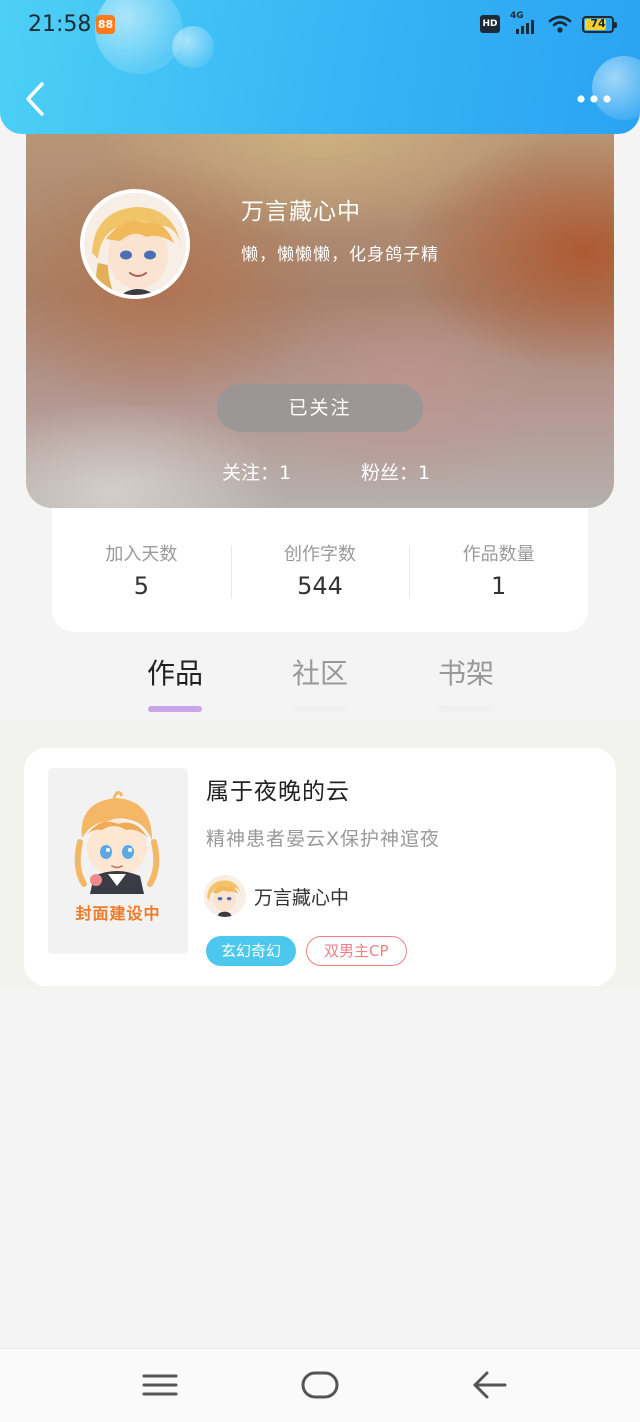 The height and width of the screenshot is (1422, 640). I want to click on follow-stats: 关注：1 粉丝：1, so click(320, 473).